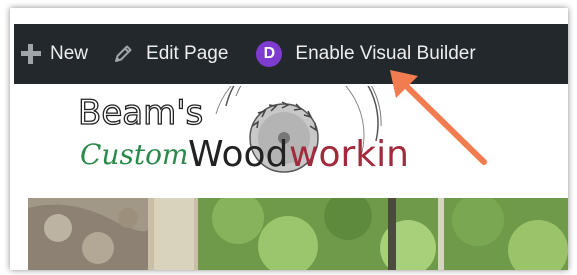  Describe the element at coordinates (269, 54) in the screenshot. I see `divi-logo-icon: D` at that location.